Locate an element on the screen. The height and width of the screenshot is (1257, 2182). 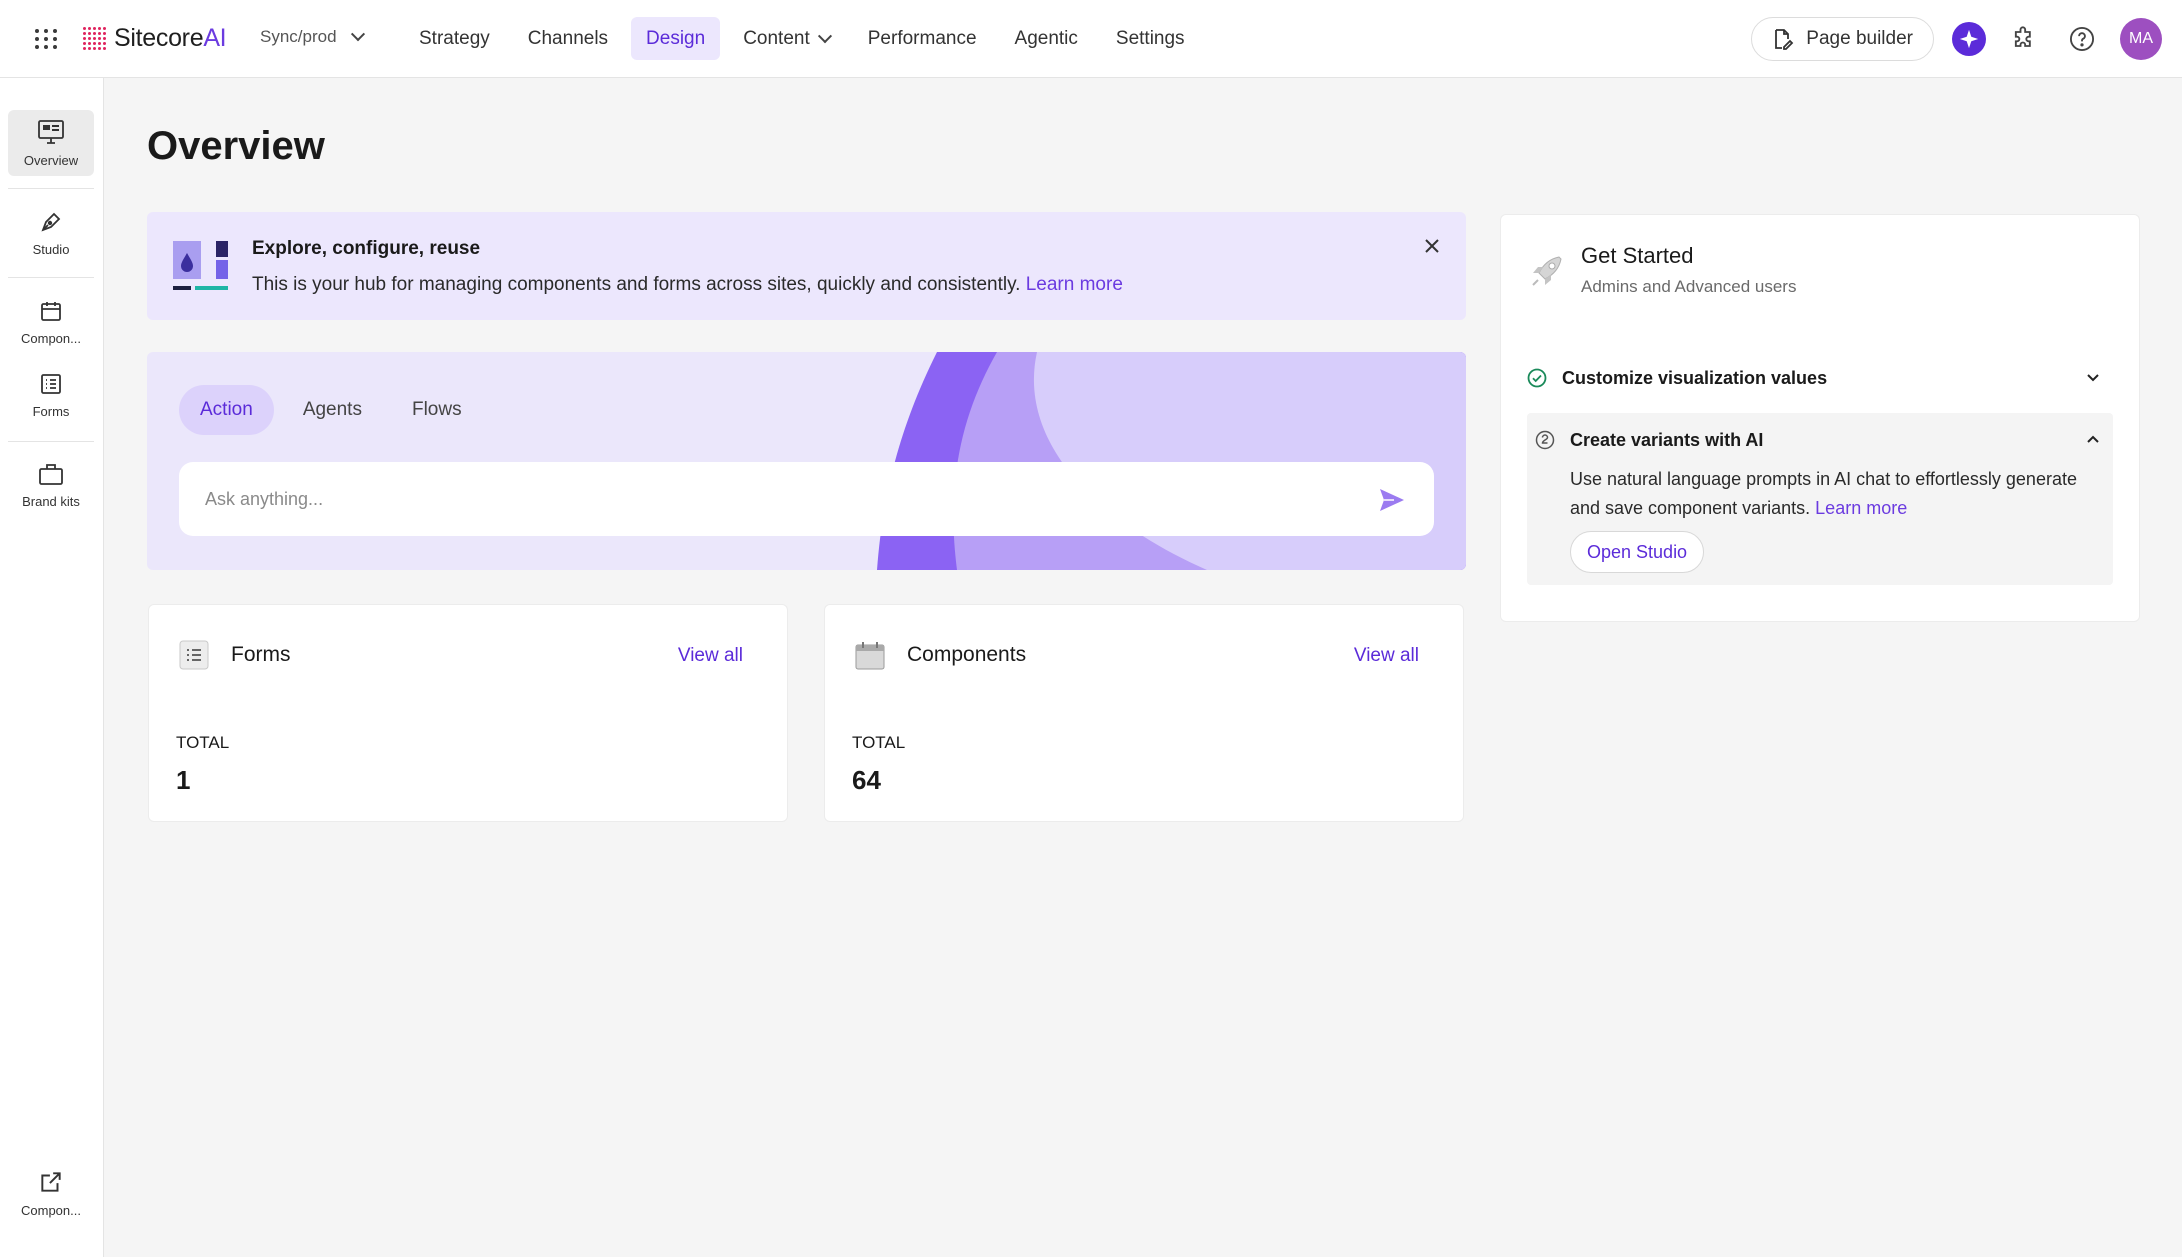
page-title: Overview is located at coordinates (236, 146).